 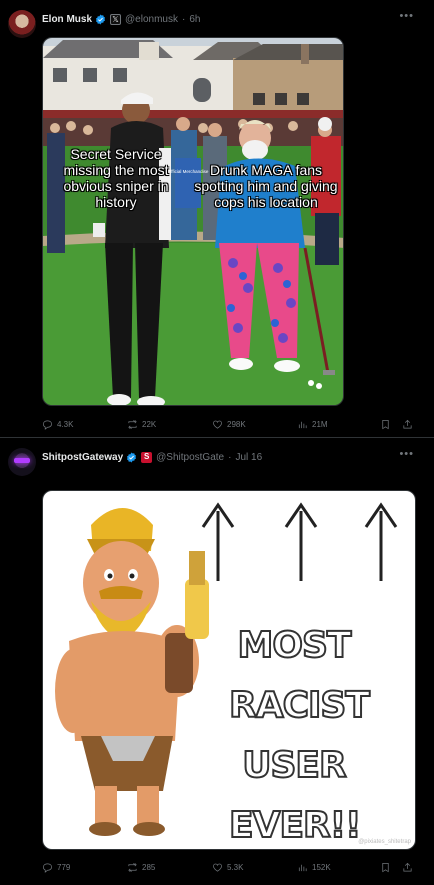 What do you see at coordinates (190, 457) in the screenshot?
I see `author-handle: @ShitpostGate` at bounding box center [190, 457].